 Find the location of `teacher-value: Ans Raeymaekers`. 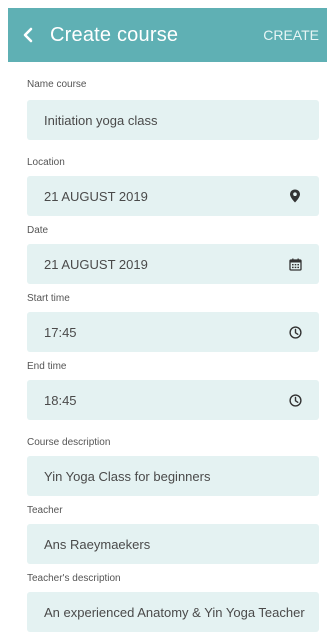

teacher-value: Ans Raeymaekers is located at coordinates (97, 544).